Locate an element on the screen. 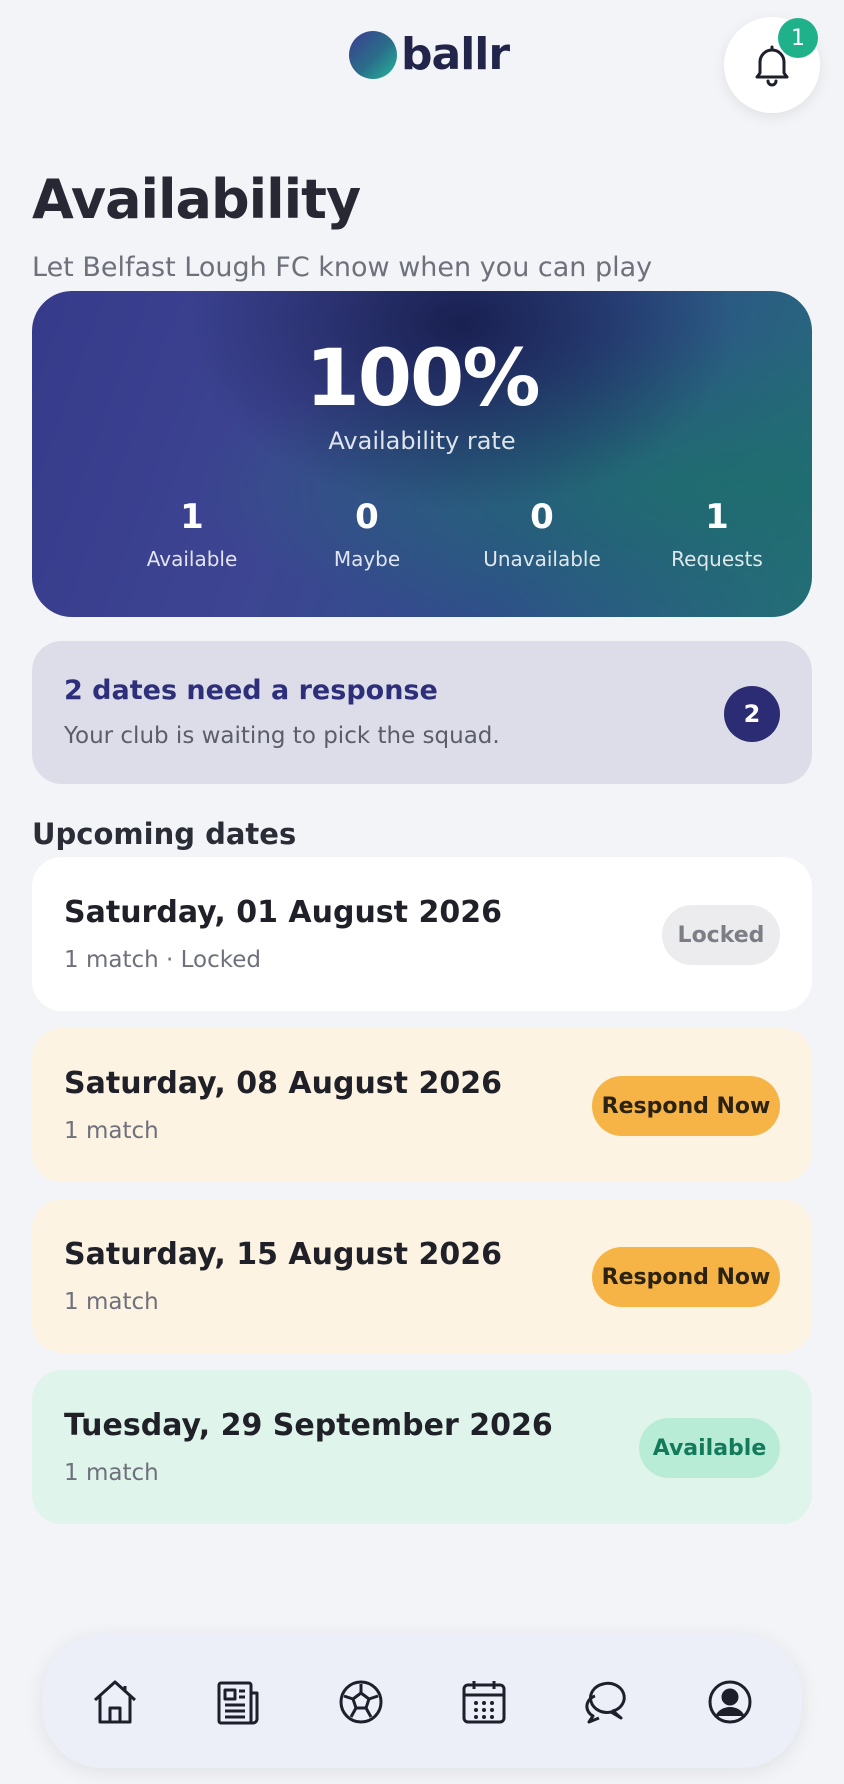 The width and height of the screenshot is (844, 1784). needs-response-subtitle: Your club is waiting to pick the squad. is located at coordinates (282, 736).